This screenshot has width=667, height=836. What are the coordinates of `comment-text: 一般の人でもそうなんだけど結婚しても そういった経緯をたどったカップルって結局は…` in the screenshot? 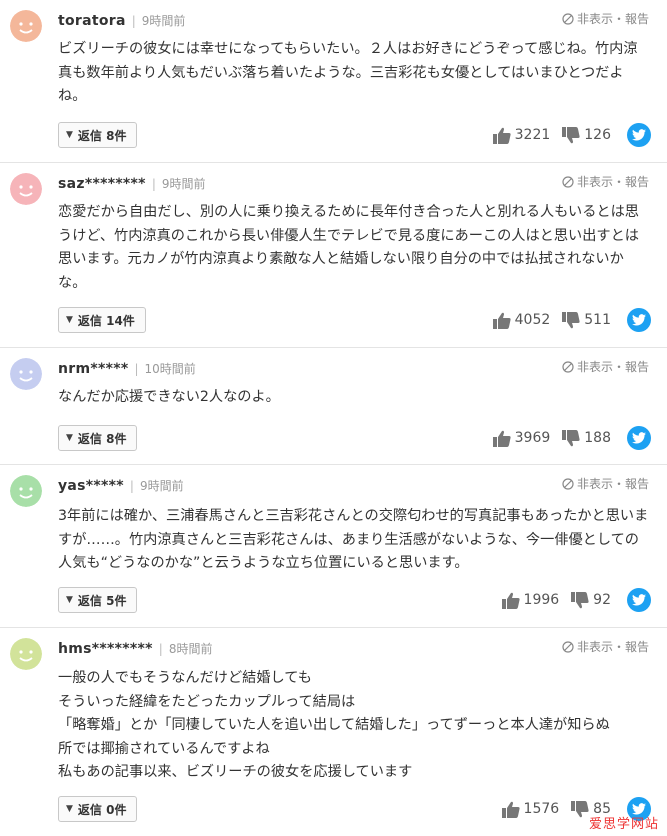 It's located at (354, 726).